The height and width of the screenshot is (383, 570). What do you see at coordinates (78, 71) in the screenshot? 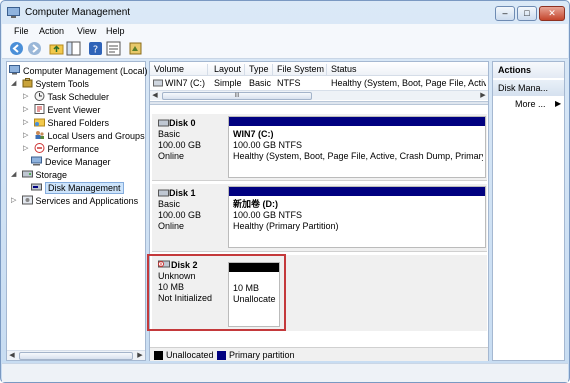
I see `tree-item-computer-management: Computer Management (Local)` at bounding box center [78, 71].